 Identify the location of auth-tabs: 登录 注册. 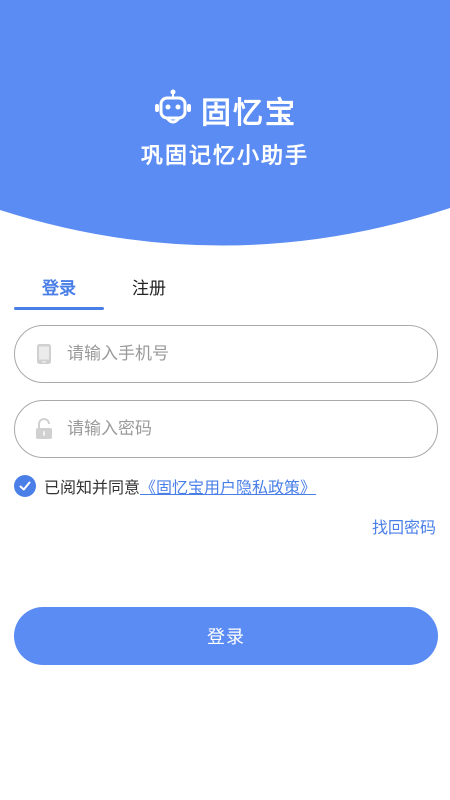
(104, 286).